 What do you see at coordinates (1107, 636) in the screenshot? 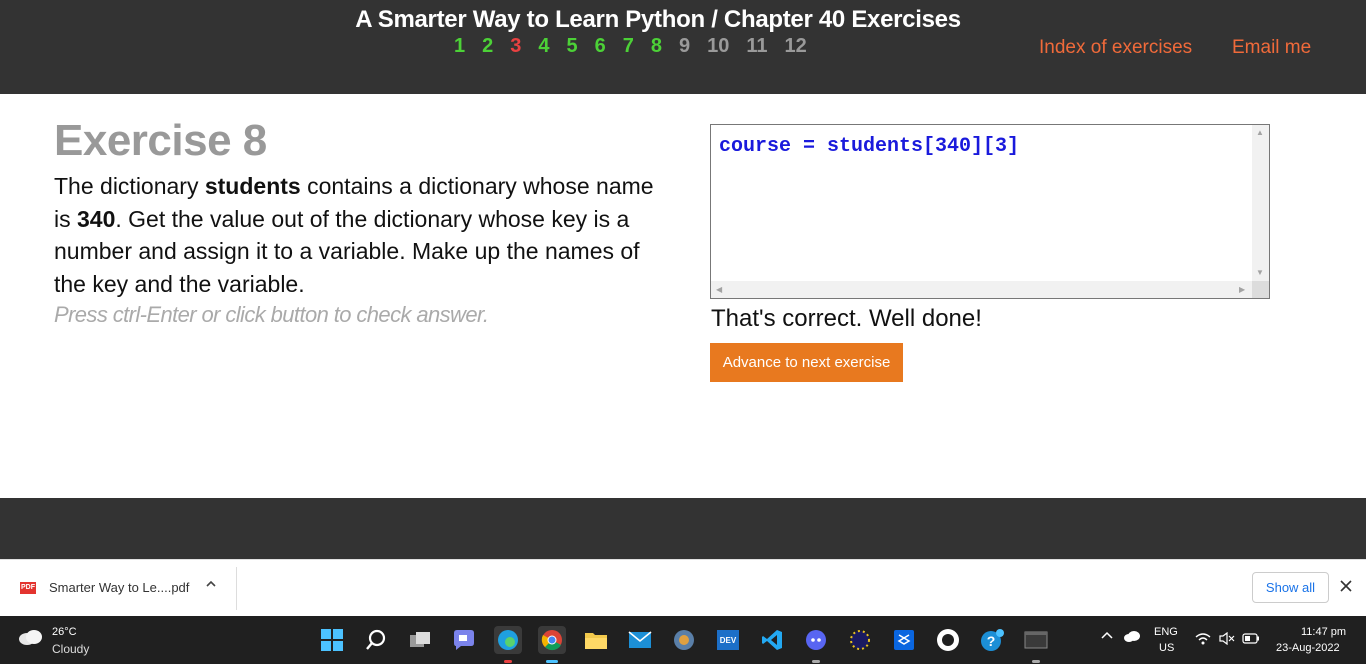
I see `chevron-up-tray-icon` at bounding box center [1107, 636].